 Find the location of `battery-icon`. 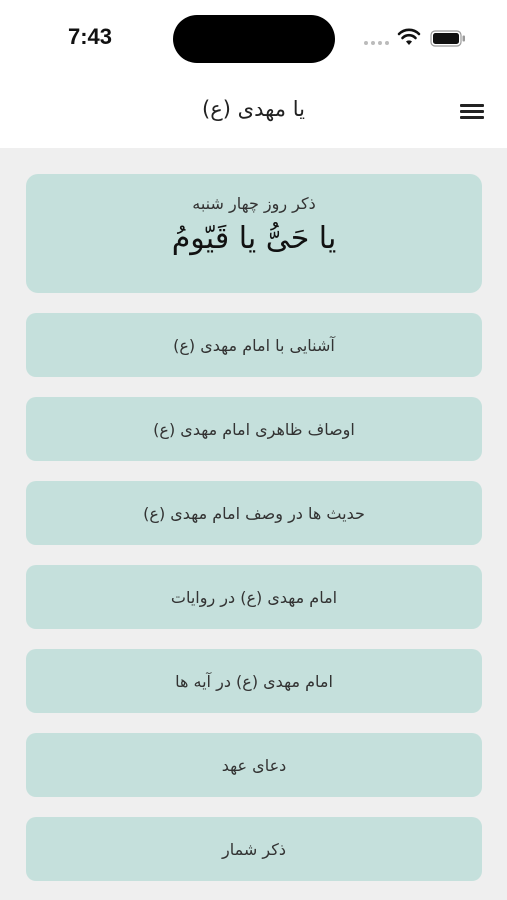

battery-icon is located at coordinates (447, 38).